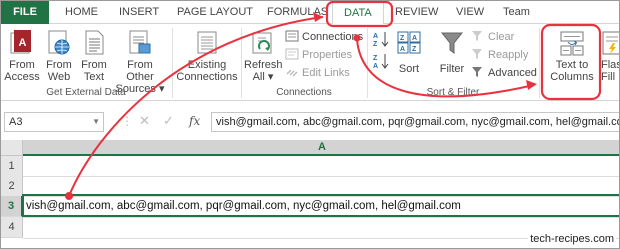 The image size is (620, 249). I want to click on name-box: A3 ▼, so click(54, 122).